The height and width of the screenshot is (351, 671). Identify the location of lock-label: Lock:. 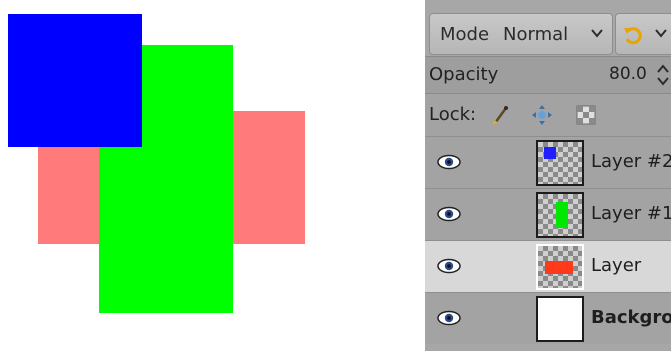
(453, 114).